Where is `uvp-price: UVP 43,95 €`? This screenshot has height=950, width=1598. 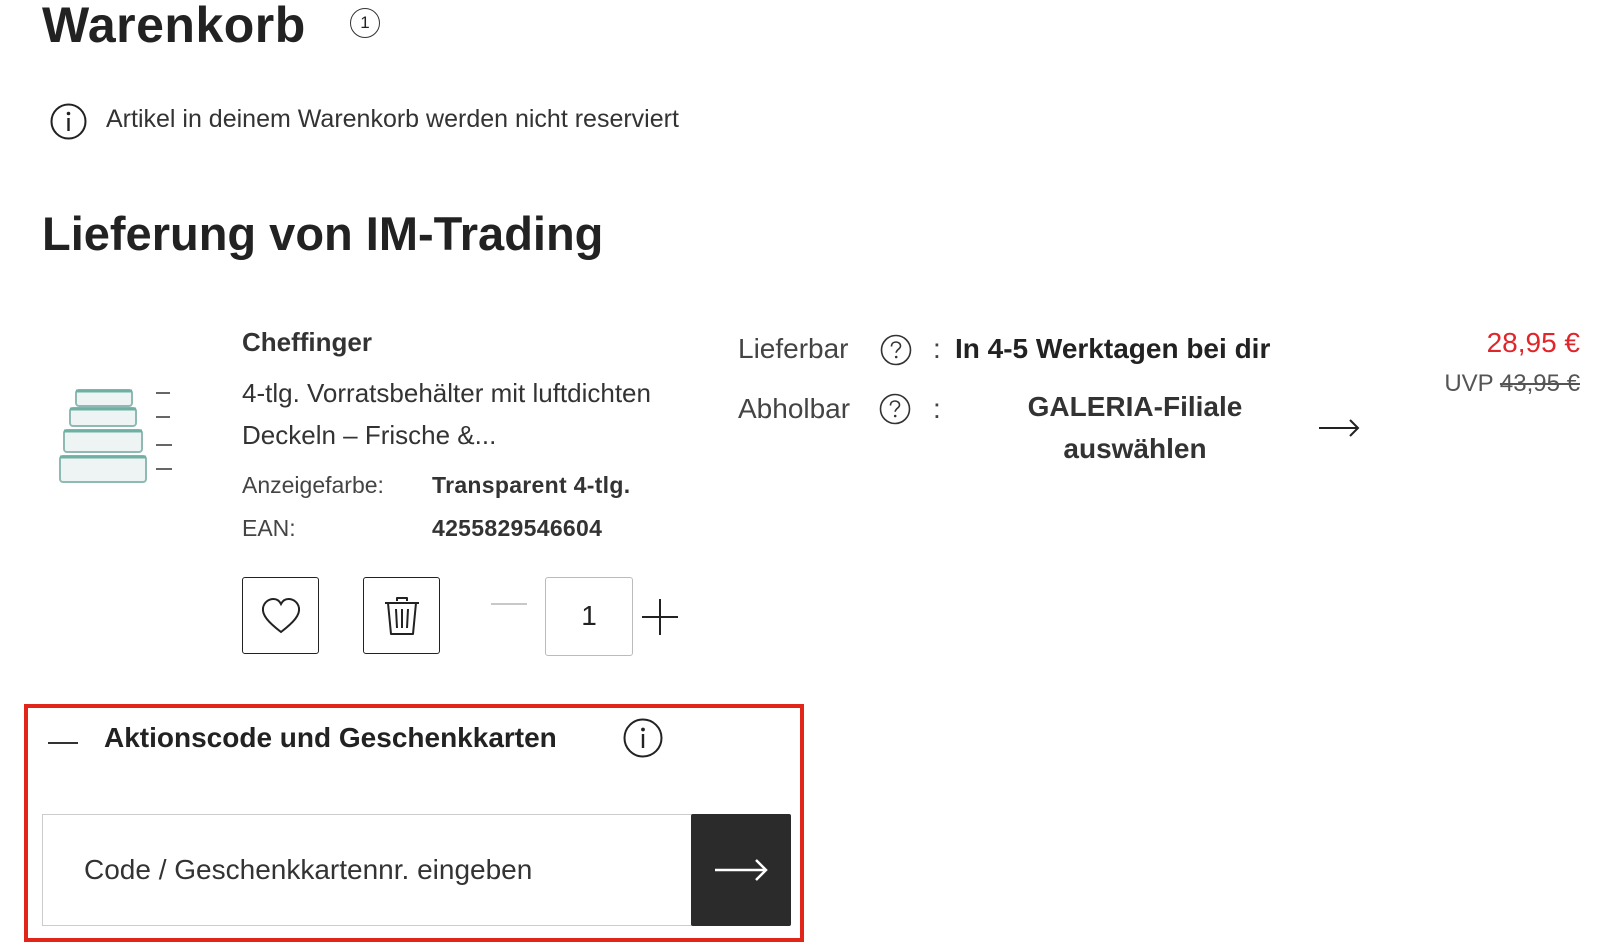
uvp-price: UVP 43,95 € is located at coordinates (1512, 384).